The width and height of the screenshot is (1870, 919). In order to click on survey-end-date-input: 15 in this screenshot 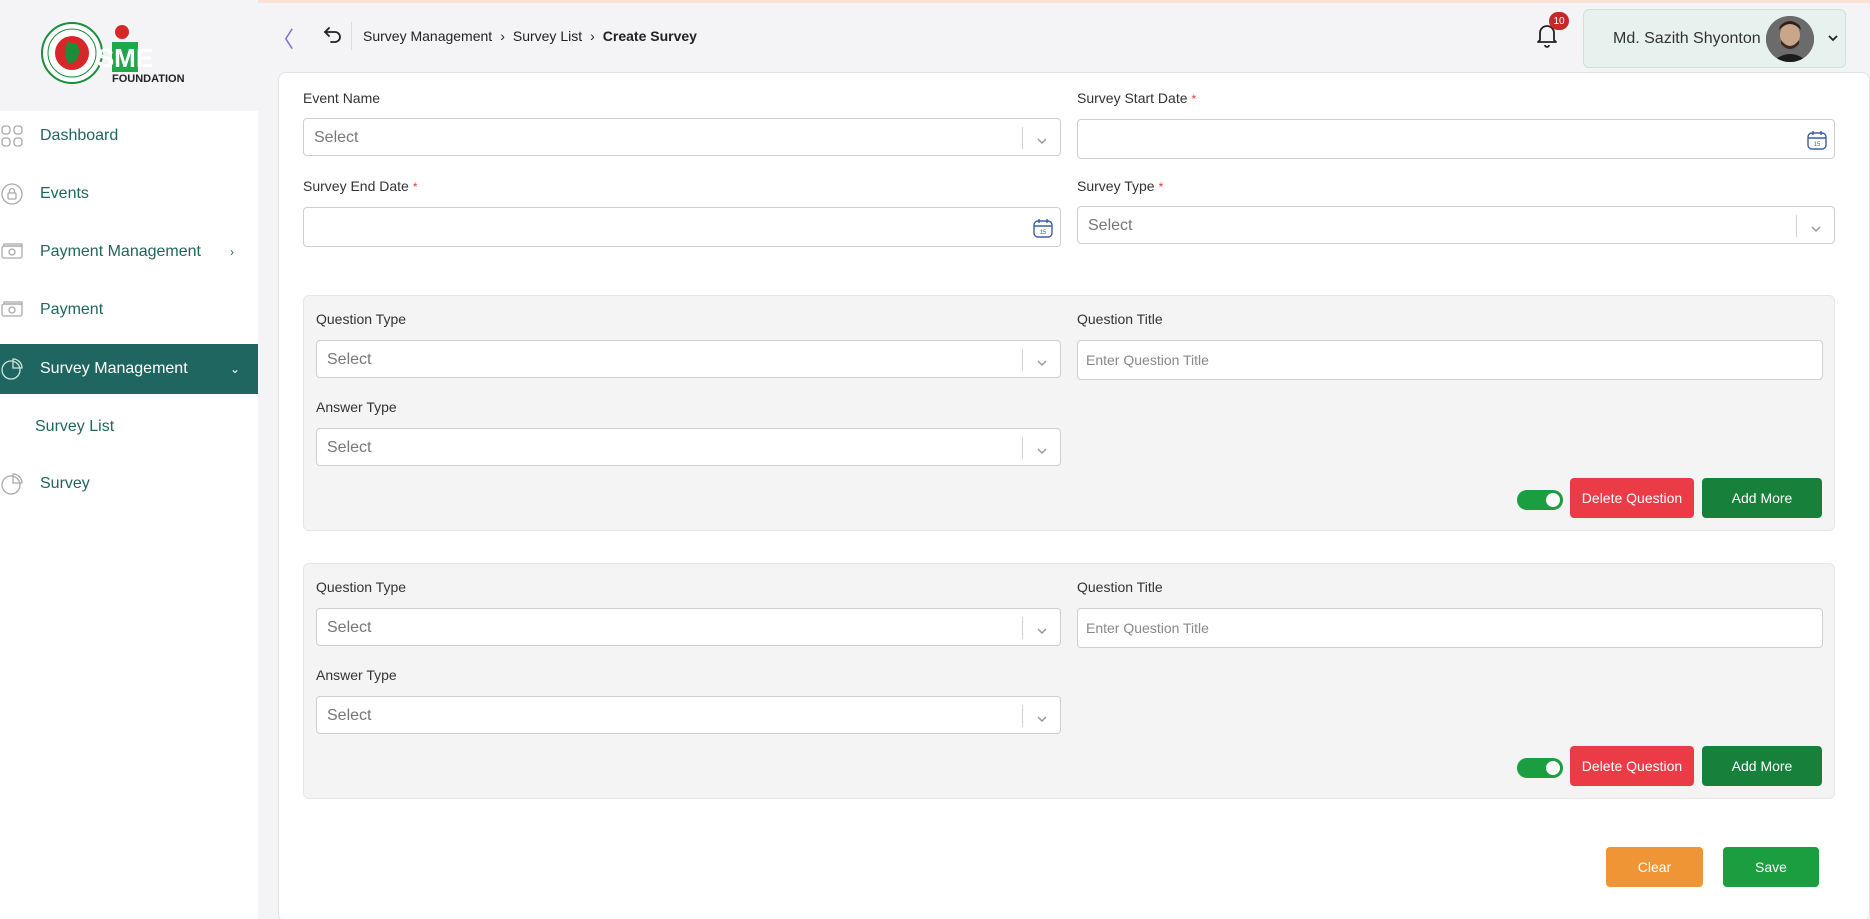, I will do `click(682, 227)`.